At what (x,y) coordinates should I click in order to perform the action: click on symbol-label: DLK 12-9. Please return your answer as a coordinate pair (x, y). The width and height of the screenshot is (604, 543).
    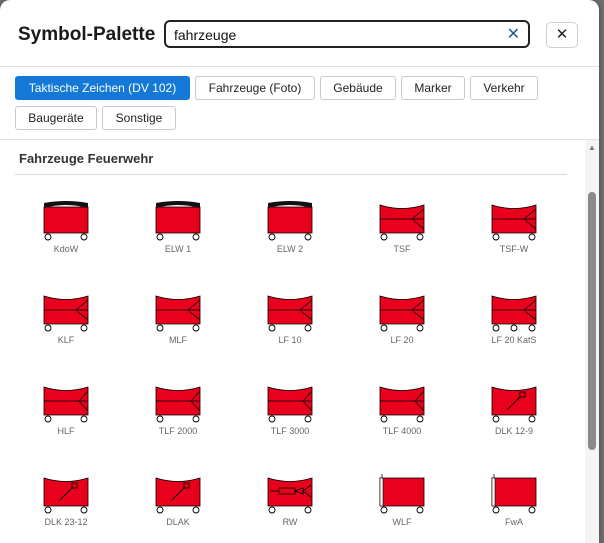
    Looking at the image, I should click on (514, 431).